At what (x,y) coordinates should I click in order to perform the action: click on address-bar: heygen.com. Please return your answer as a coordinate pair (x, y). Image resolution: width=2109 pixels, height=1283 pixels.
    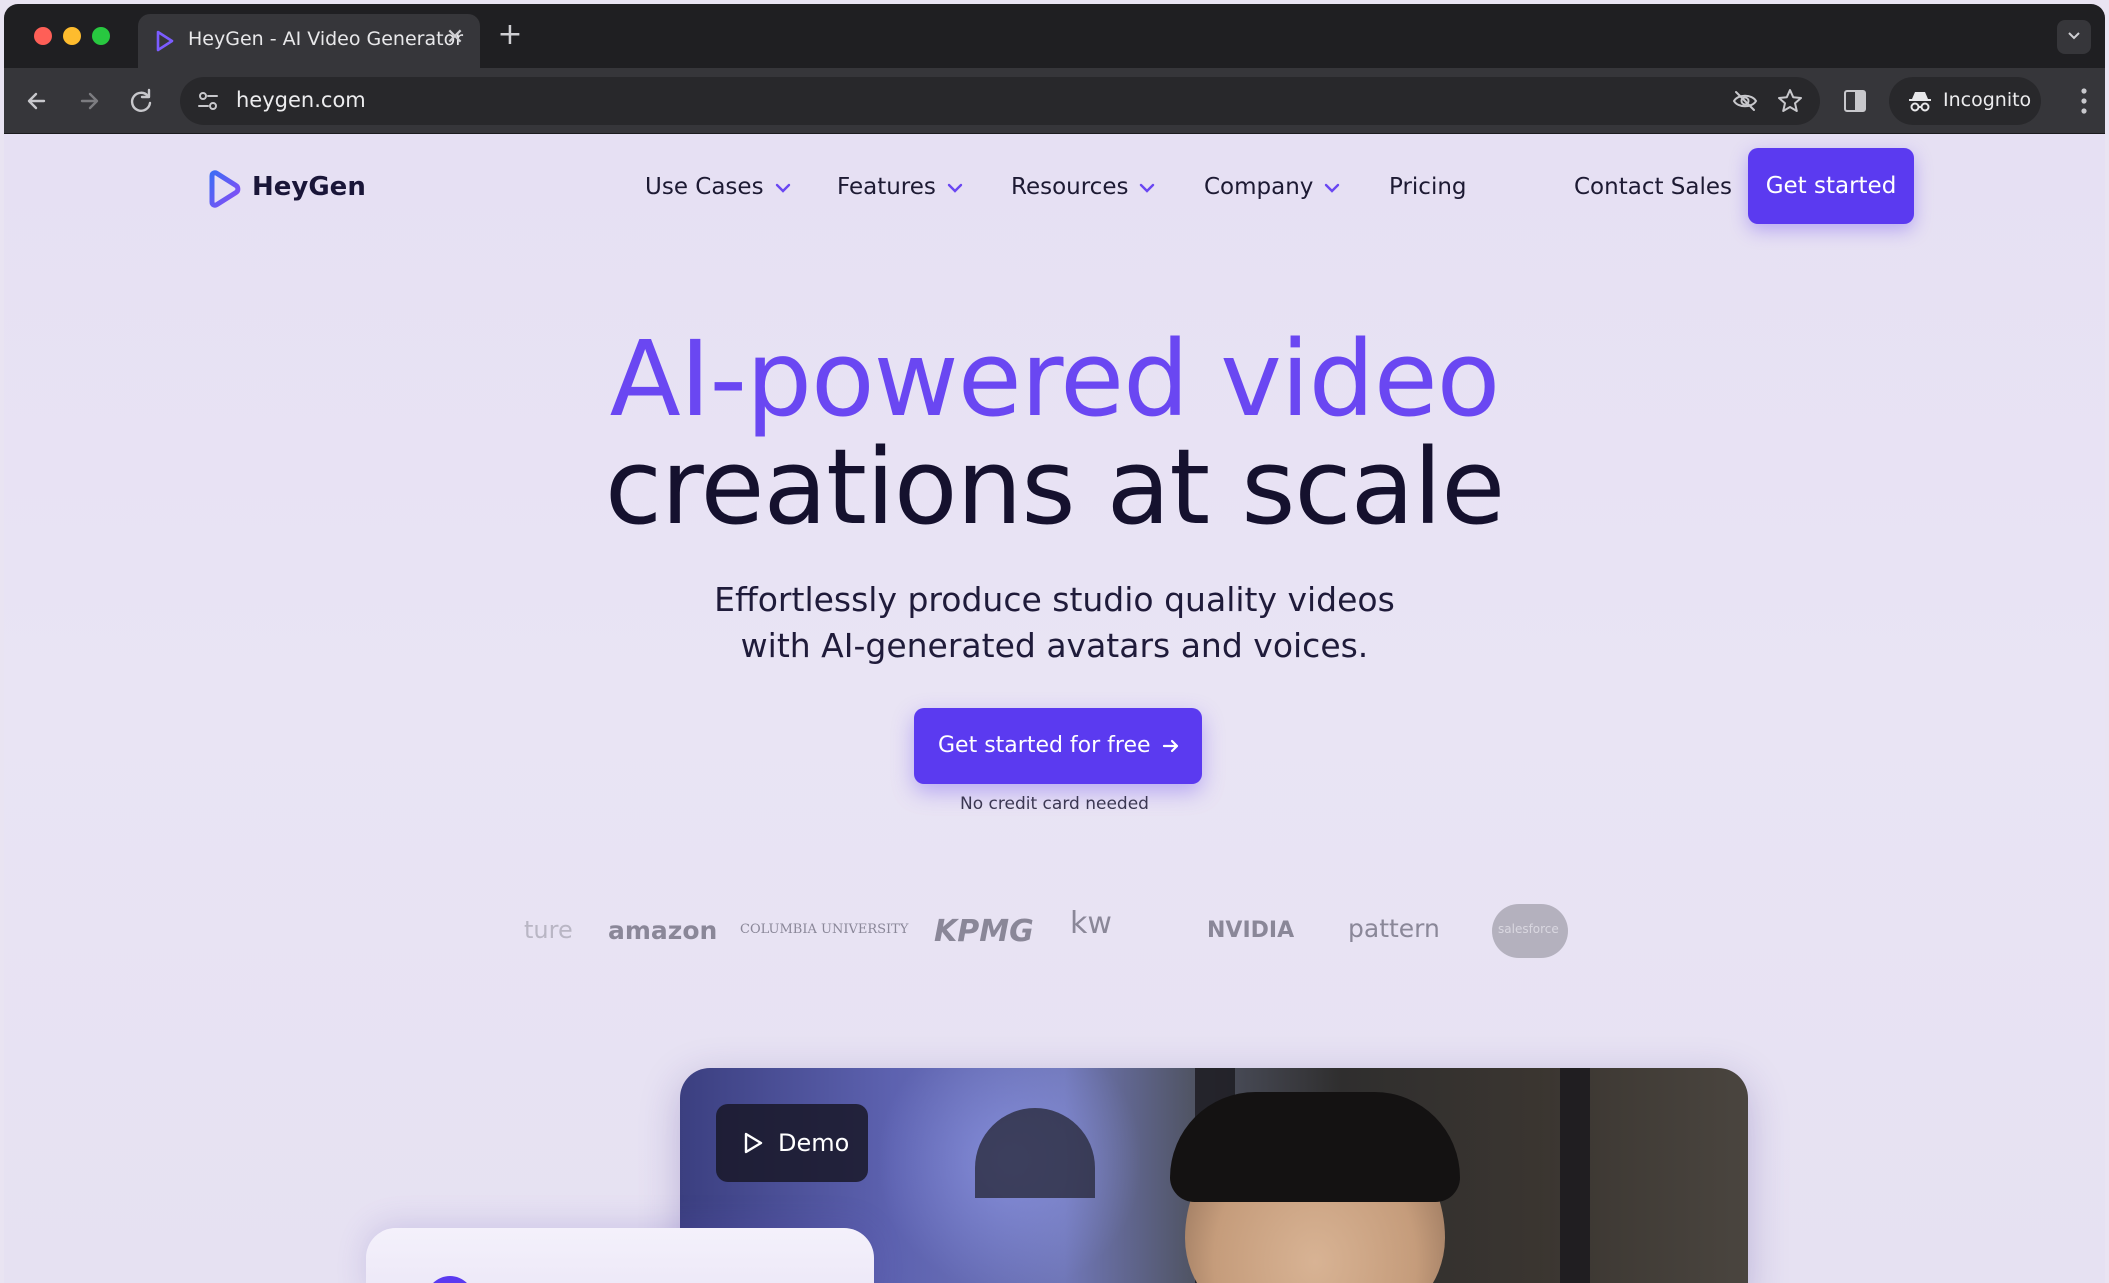
    Looking at the image, I should click on (1000, 101).